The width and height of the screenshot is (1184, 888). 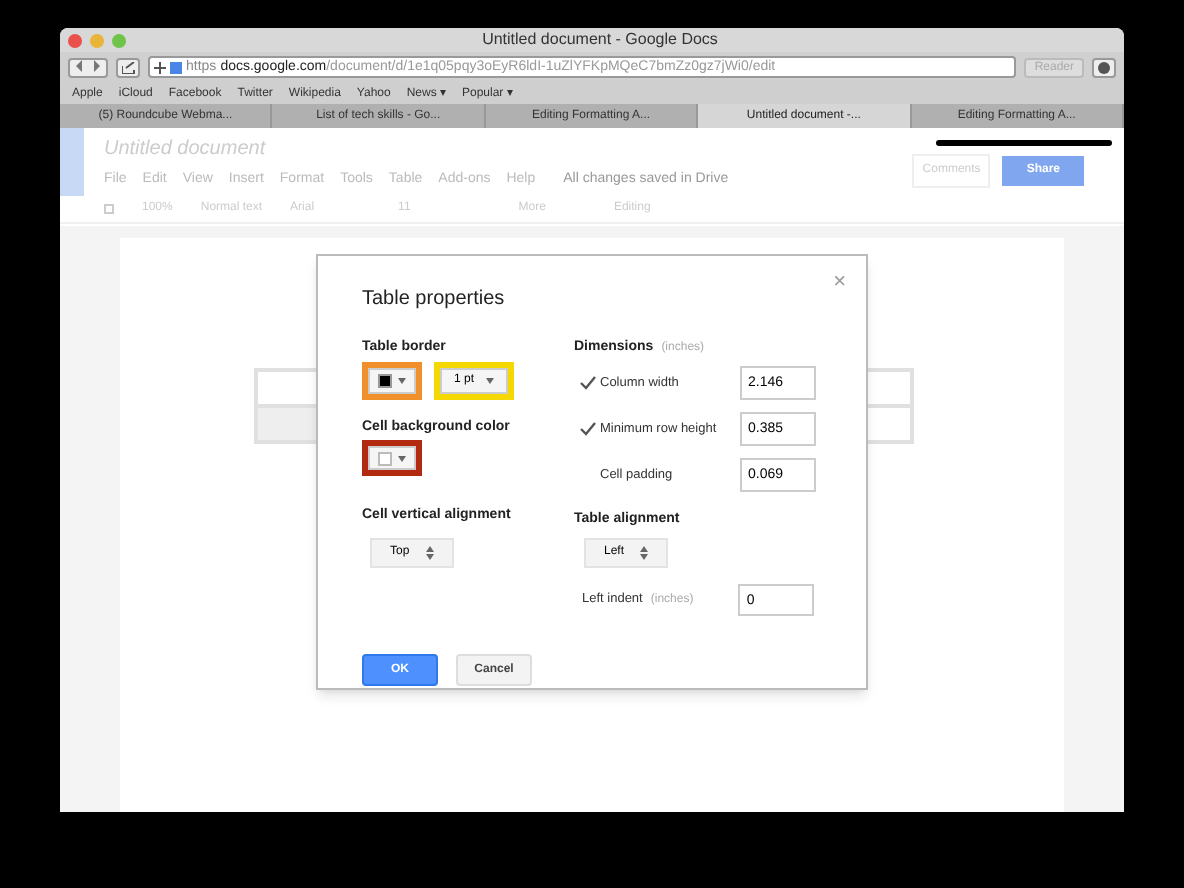 I want to click on share-icon, so click(x=128, y=67).